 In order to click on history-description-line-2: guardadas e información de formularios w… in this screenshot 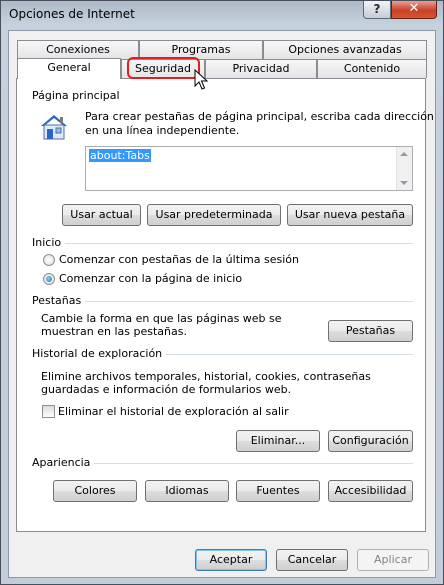, I will do `click(166, 389)`.